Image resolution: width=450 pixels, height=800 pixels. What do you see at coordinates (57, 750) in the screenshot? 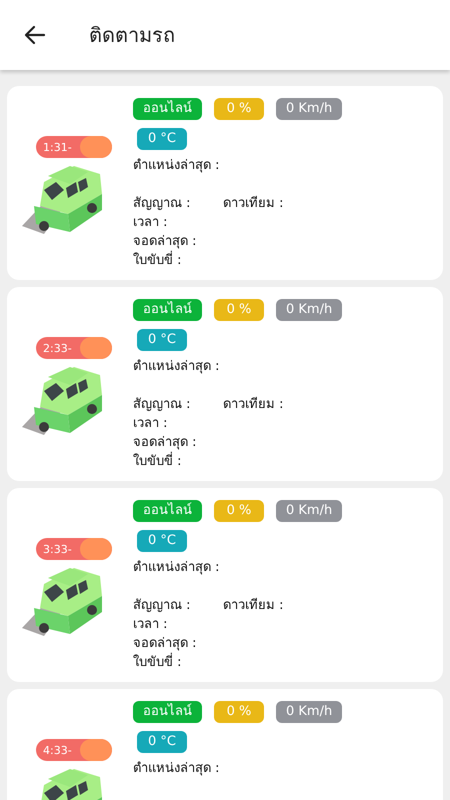
I see `plate-number: 4:33-` at bounding box center [57, 750].